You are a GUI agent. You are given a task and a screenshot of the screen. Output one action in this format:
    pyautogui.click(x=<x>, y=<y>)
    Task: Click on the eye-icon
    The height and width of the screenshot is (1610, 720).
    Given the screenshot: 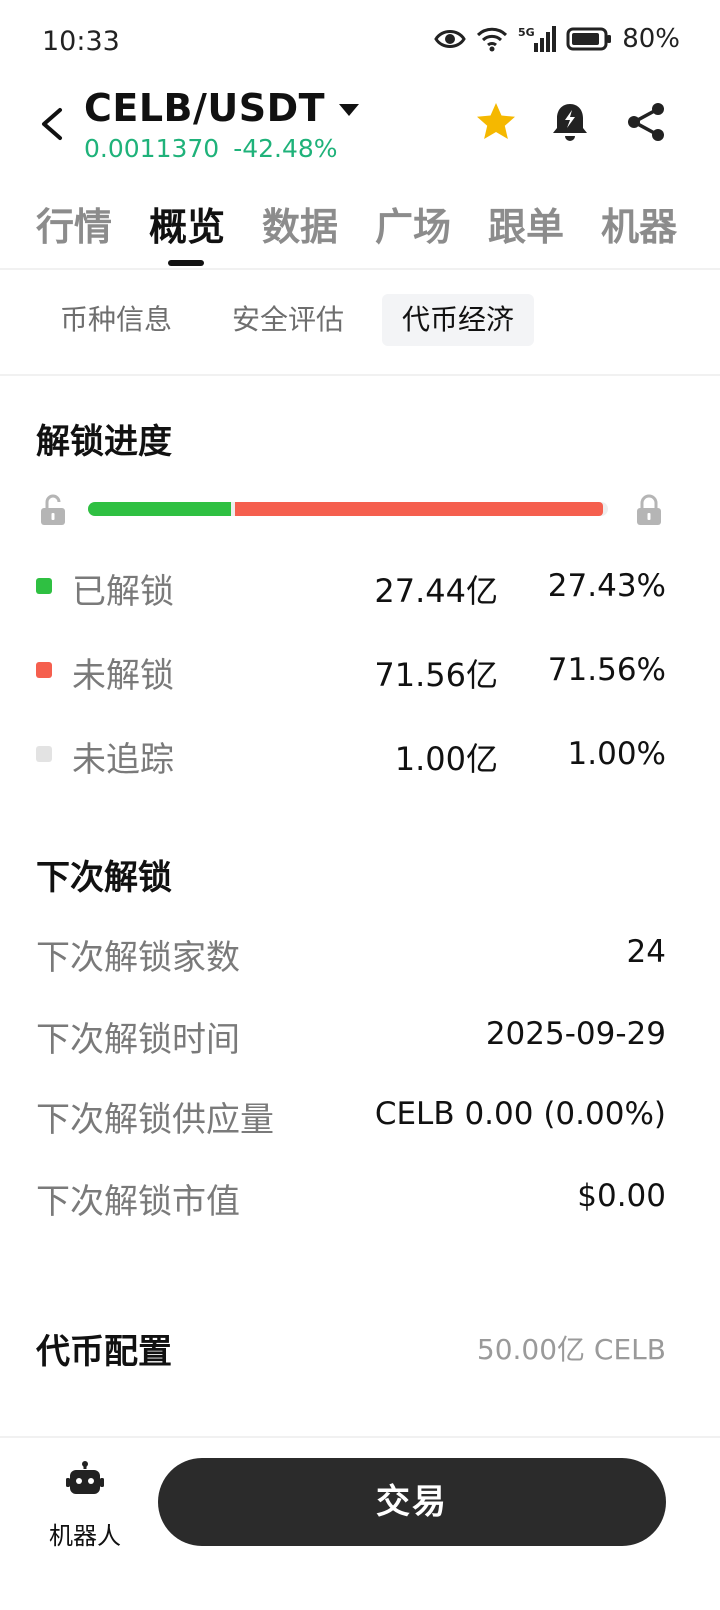 What is the action you would take?
    pyautogui.click(x=450, y=39)
    